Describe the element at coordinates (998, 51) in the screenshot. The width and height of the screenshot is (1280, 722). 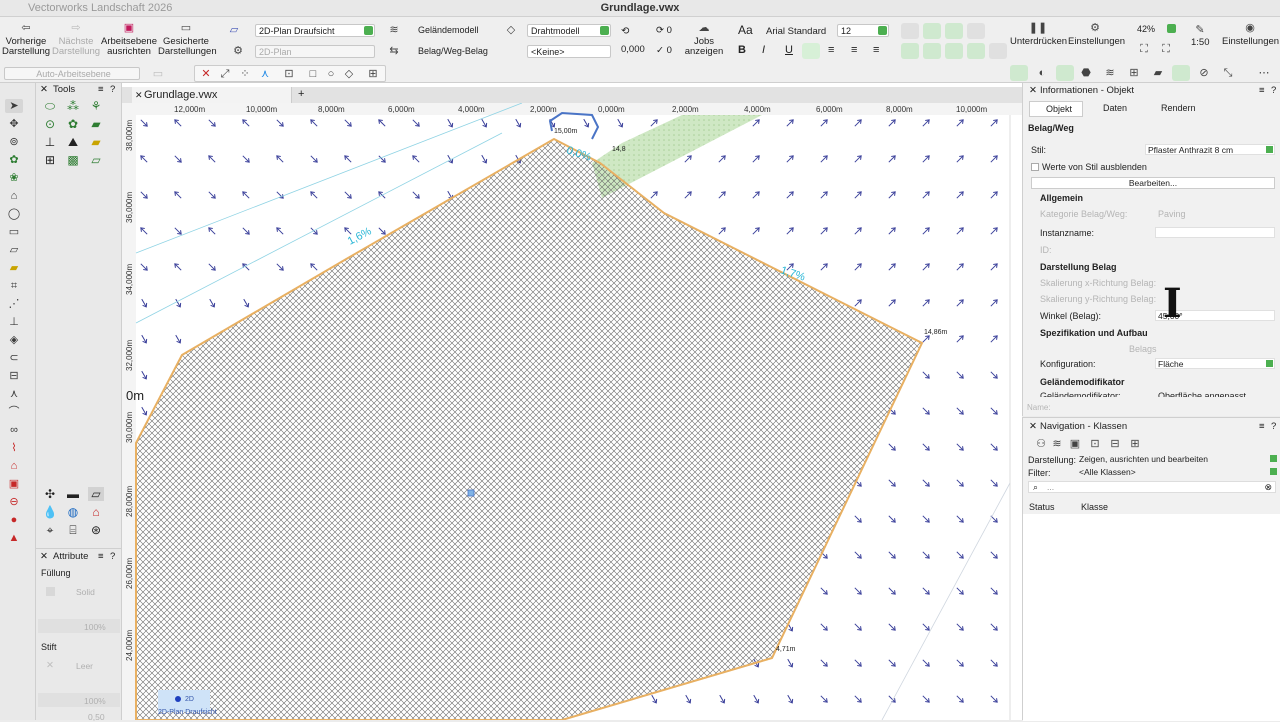
I see `snap-surface-icon` at that location.